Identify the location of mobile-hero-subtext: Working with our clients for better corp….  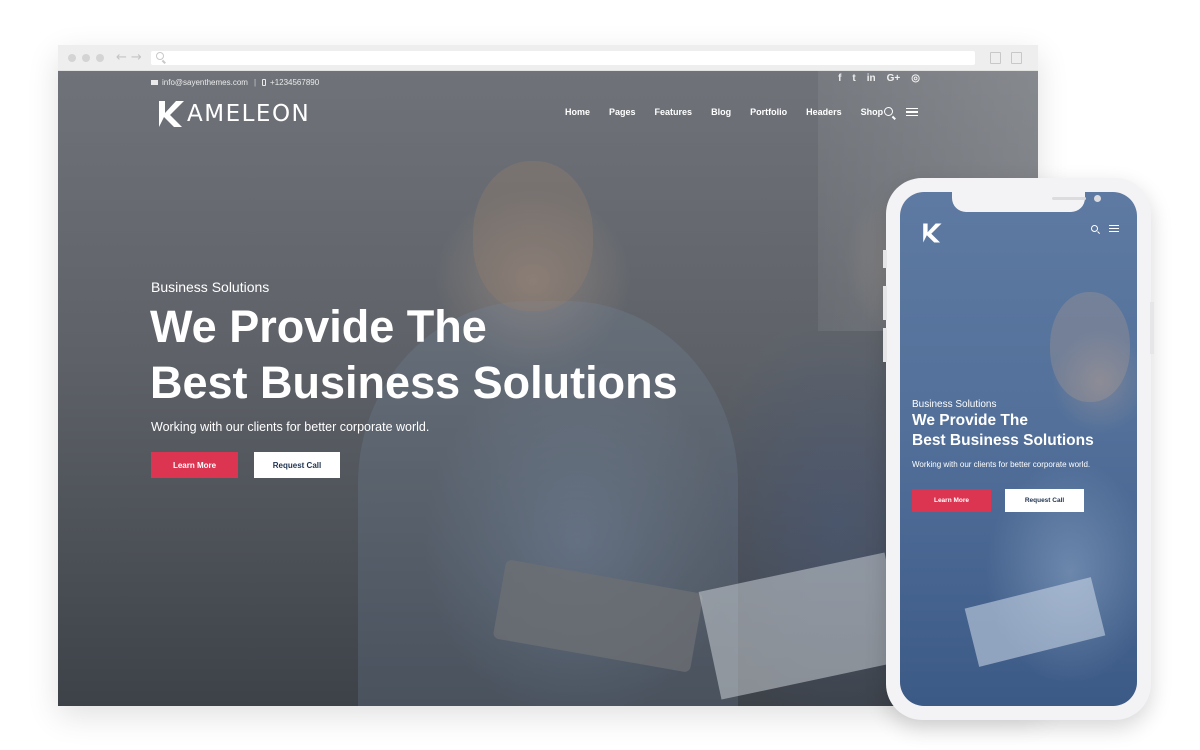
(1001, 464).